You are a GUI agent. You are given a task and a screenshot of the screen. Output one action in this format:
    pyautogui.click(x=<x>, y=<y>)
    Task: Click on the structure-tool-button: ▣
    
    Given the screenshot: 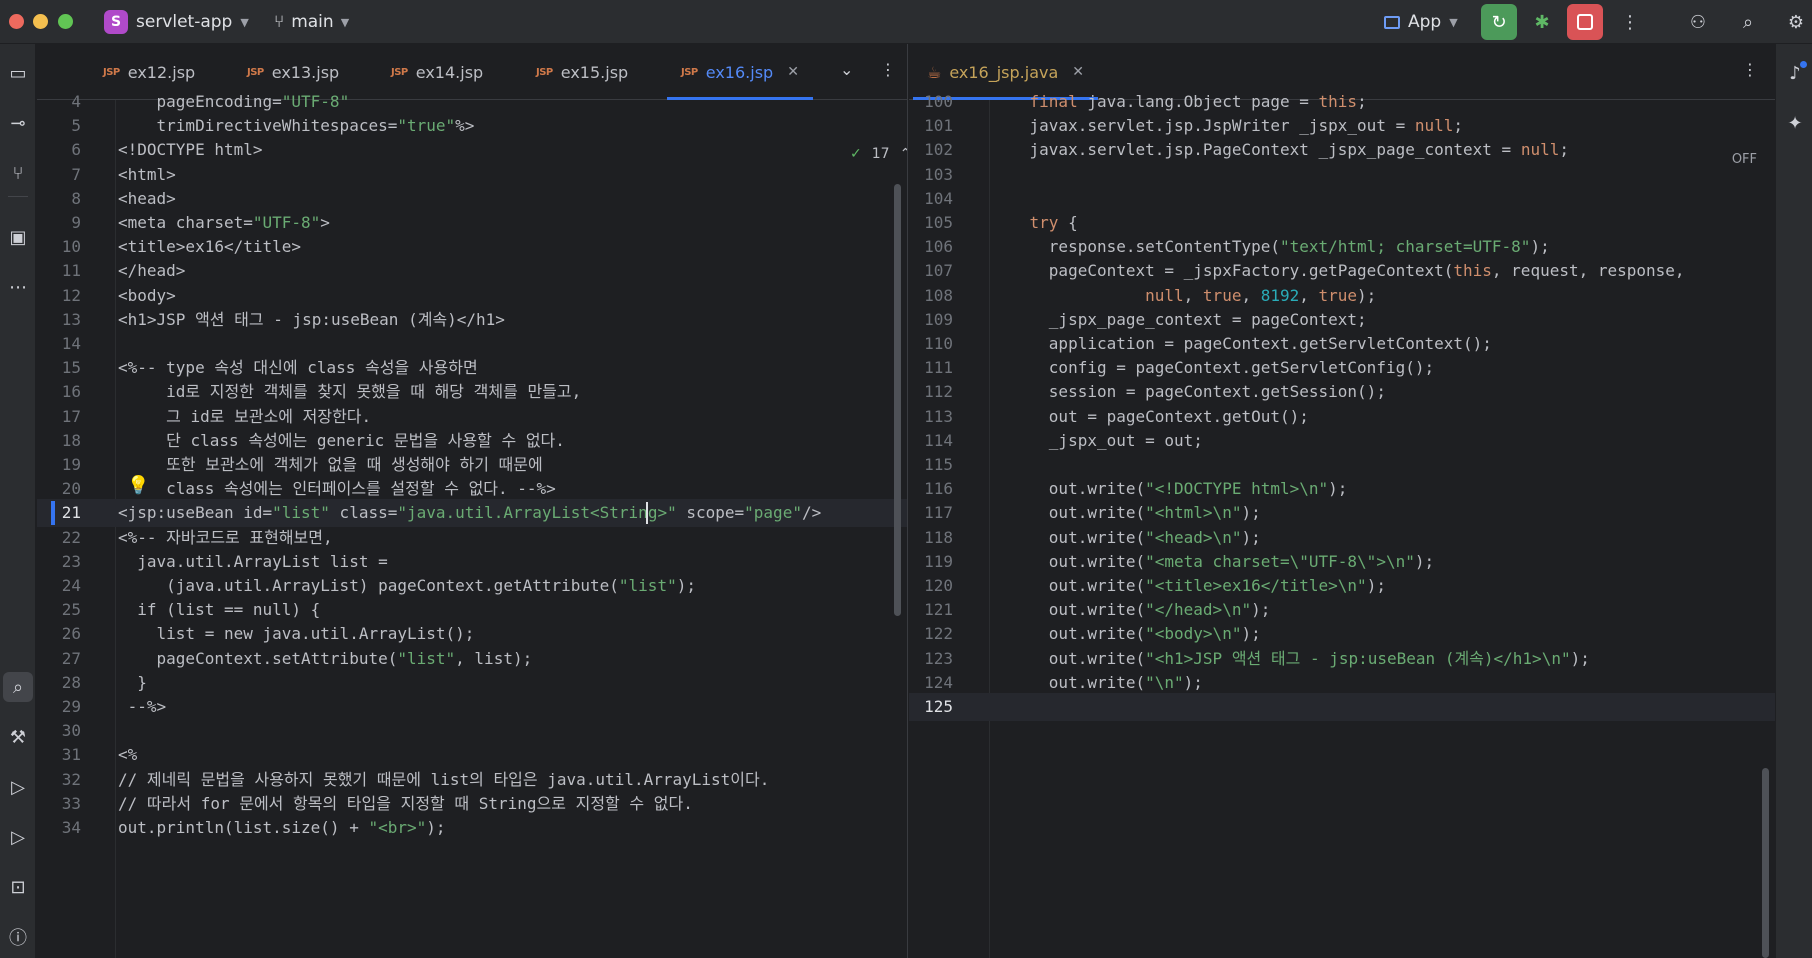 What is the action you would take?
    pyautogui.click(x=18, y=237)
    